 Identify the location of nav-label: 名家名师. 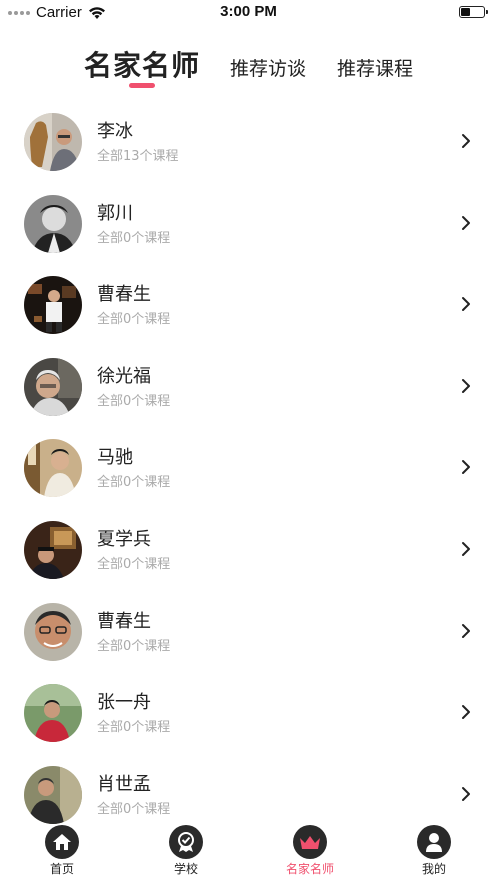
(309, 869).